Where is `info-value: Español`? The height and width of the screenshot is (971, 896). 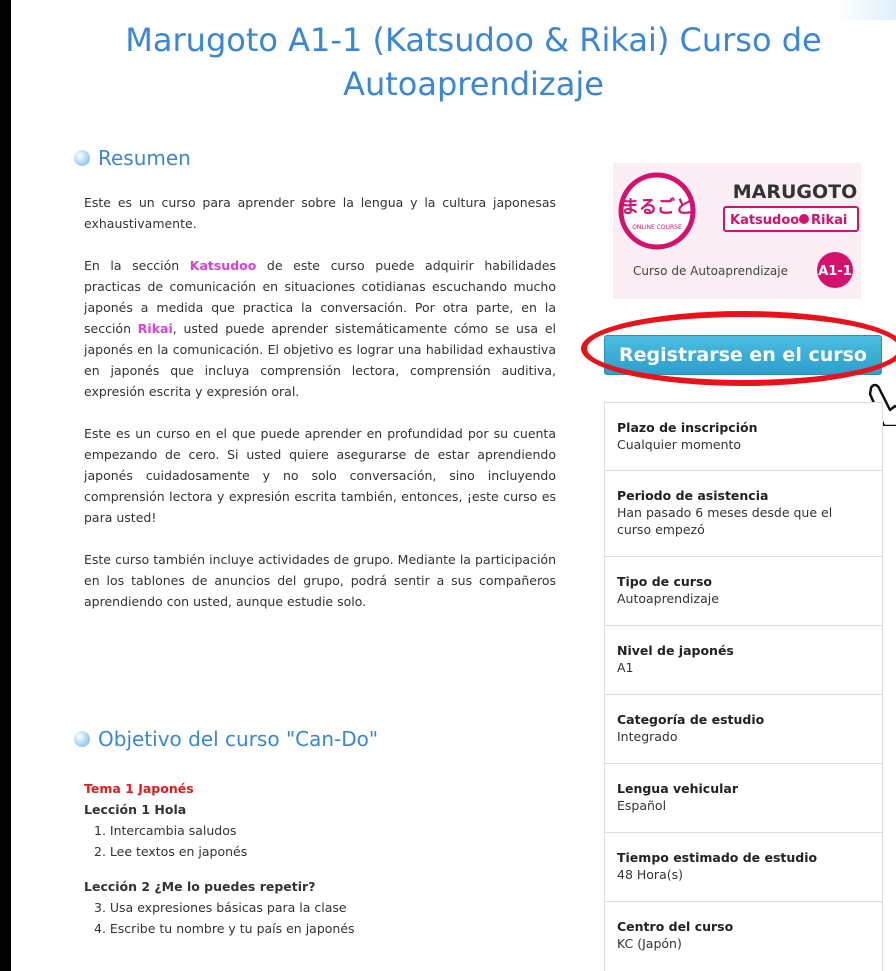 info-value: Español is located at coordinates (642, 805).